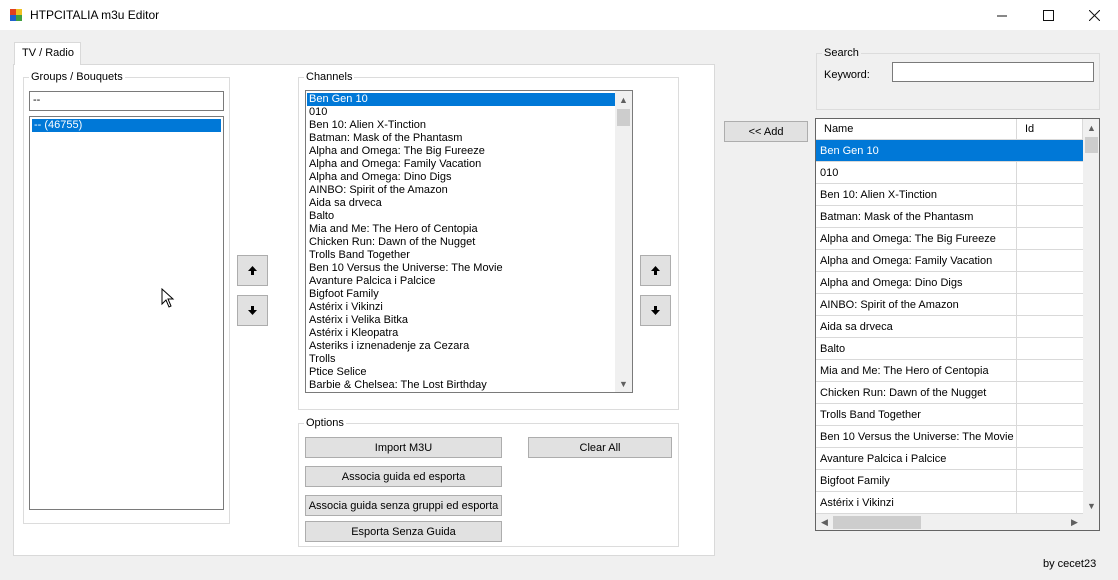 Image resolution: width=1118 pixels, height=580 pixels. Describe the element at coordinates (559, 15) in the screenshot. I see `title-bar: HTPCITALIA m3u Editor` at that location.